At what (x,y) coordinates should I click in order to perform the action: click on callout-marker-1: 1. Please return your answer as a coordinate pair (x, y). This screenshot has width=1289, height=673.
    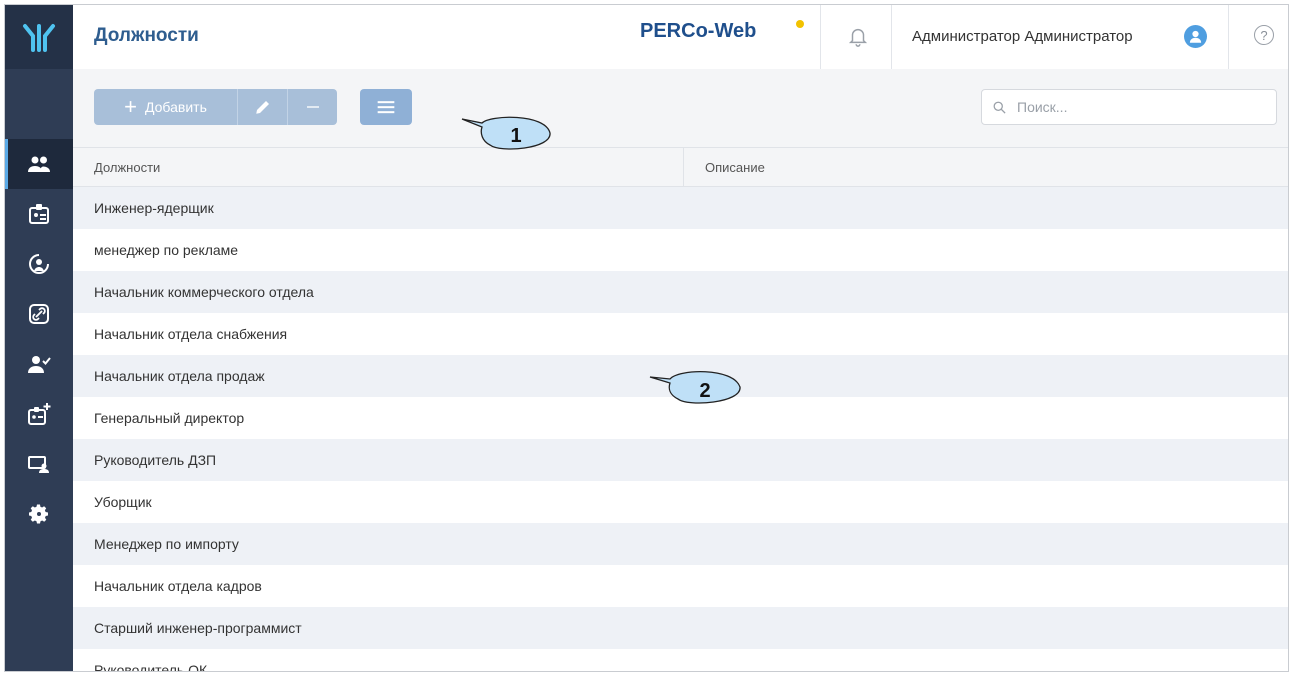
    Looking at the image, I should click on (506, 133).